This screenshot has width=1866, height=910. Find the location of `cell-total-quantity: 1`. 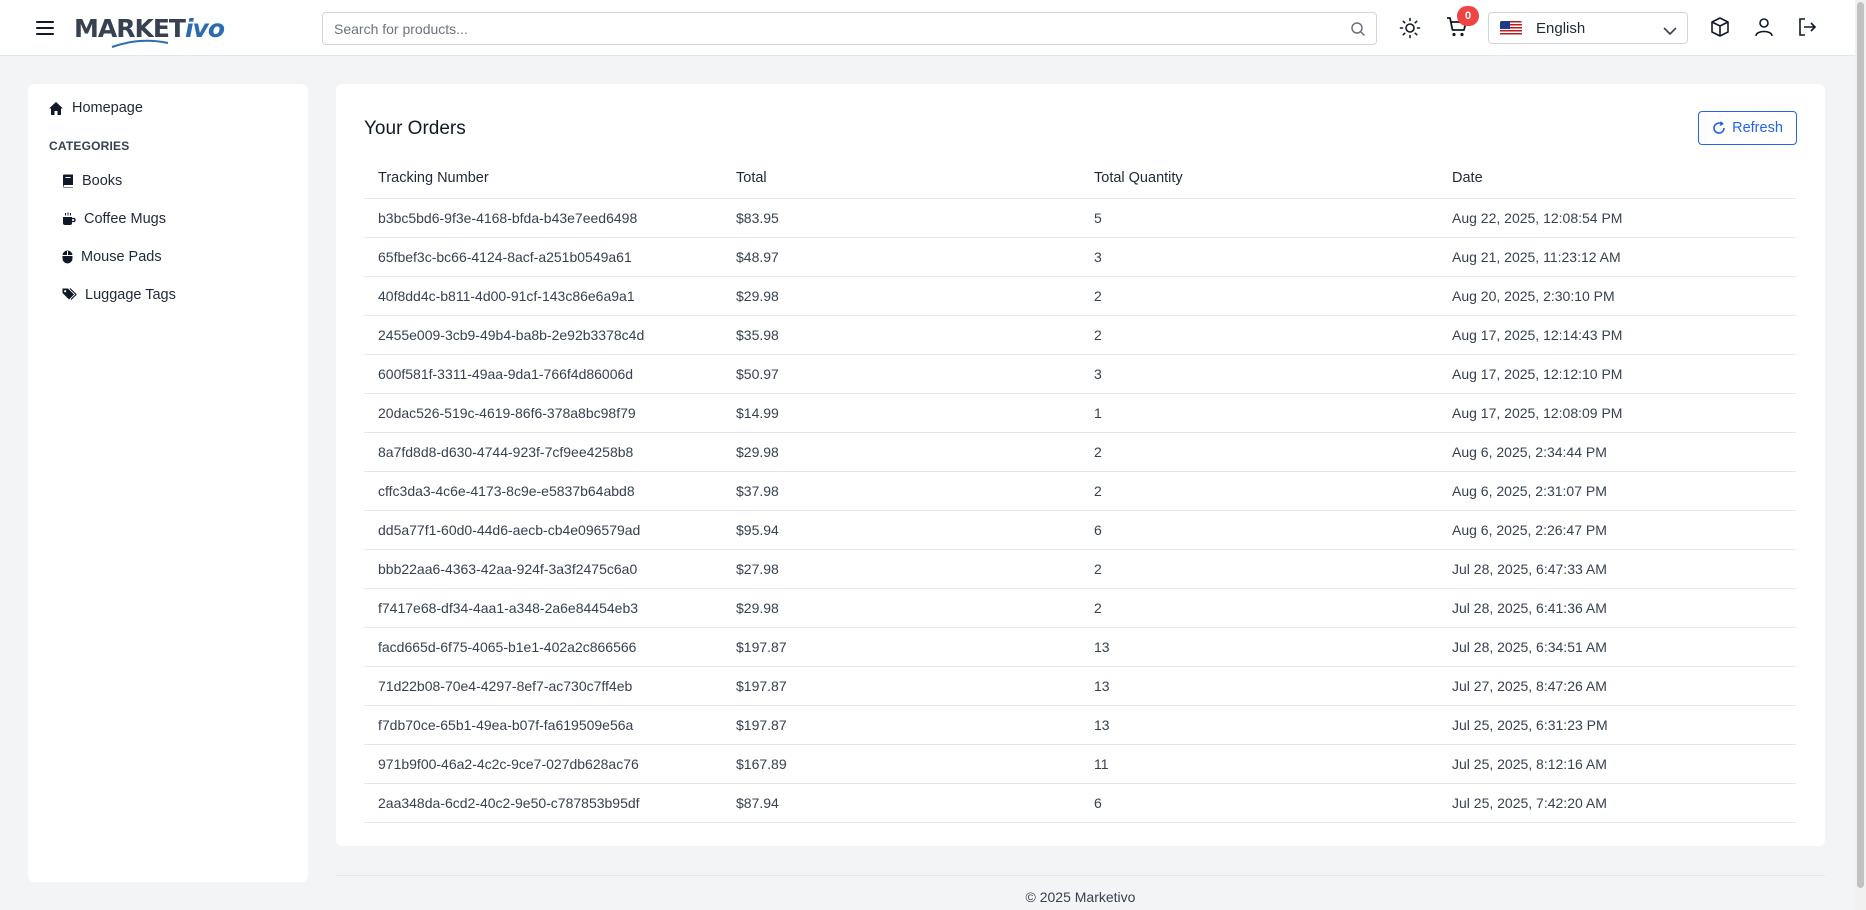

cell-total-quantity: 1 is located at coordinates (1259, 413).